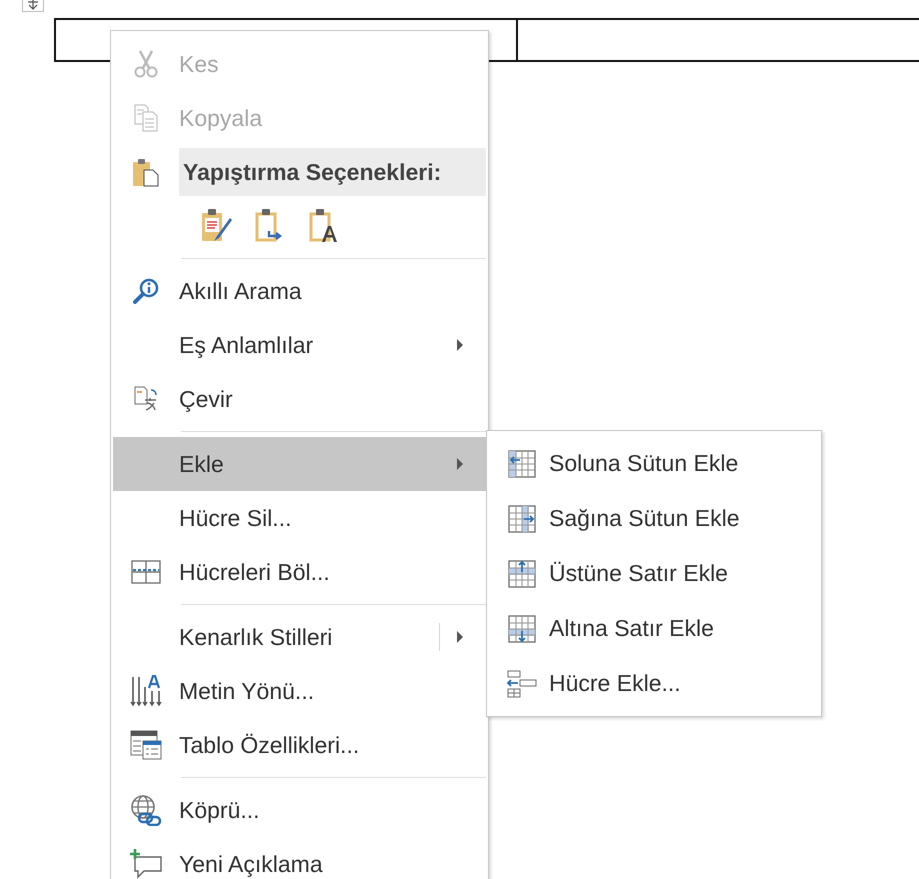  What do you see at coordinates (299, 464) in the screenshot?
I see `menu-item: Ekle` at bounding box center [299, 464].